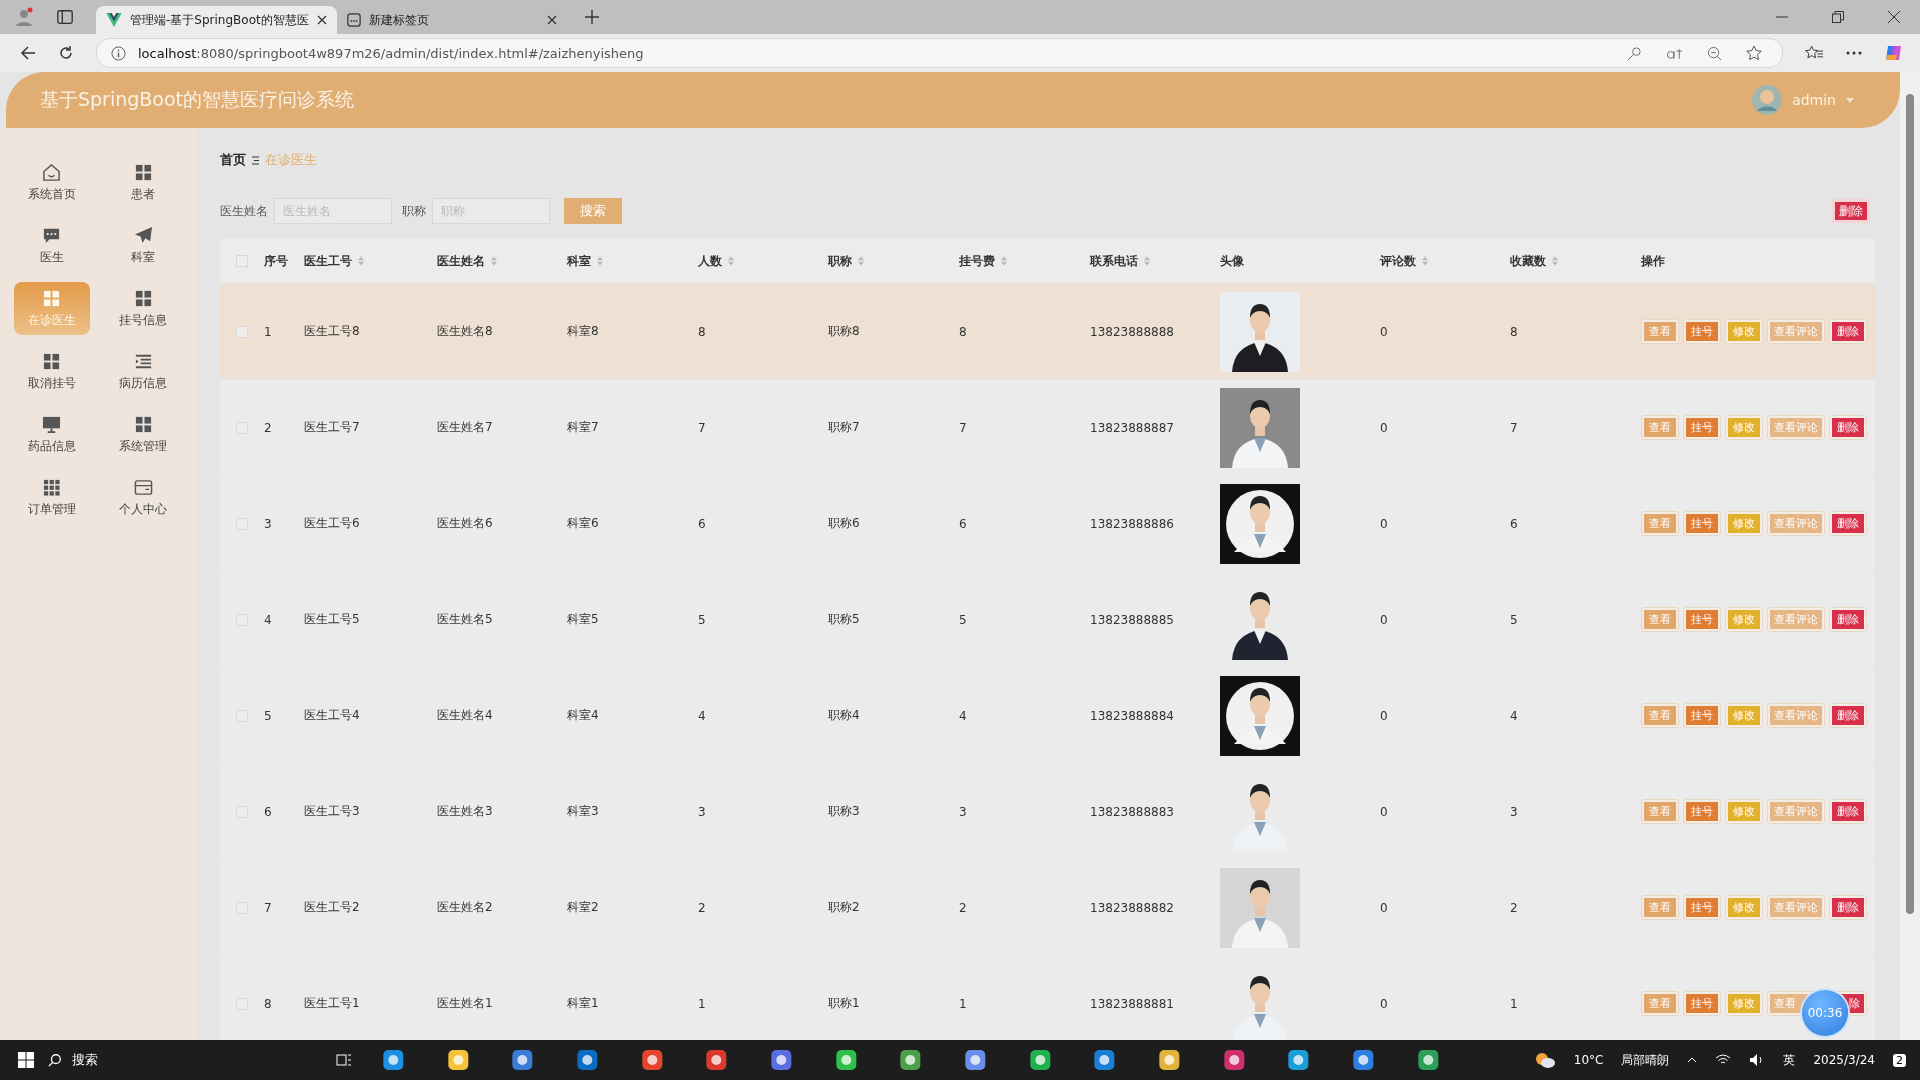 The width and height of the screenshot is (1920, 1080). Describe the element at coordinates (1754, 53) in the screenshot. I see `star-icon` at that location.